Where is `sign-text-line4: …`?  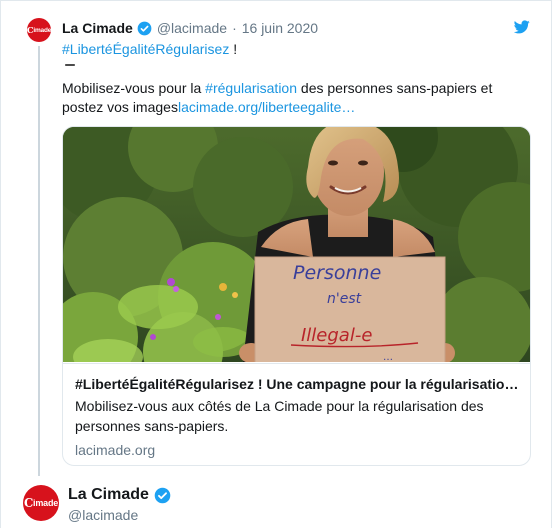 sign-text-line4: … is located at coordinates (388, 357).